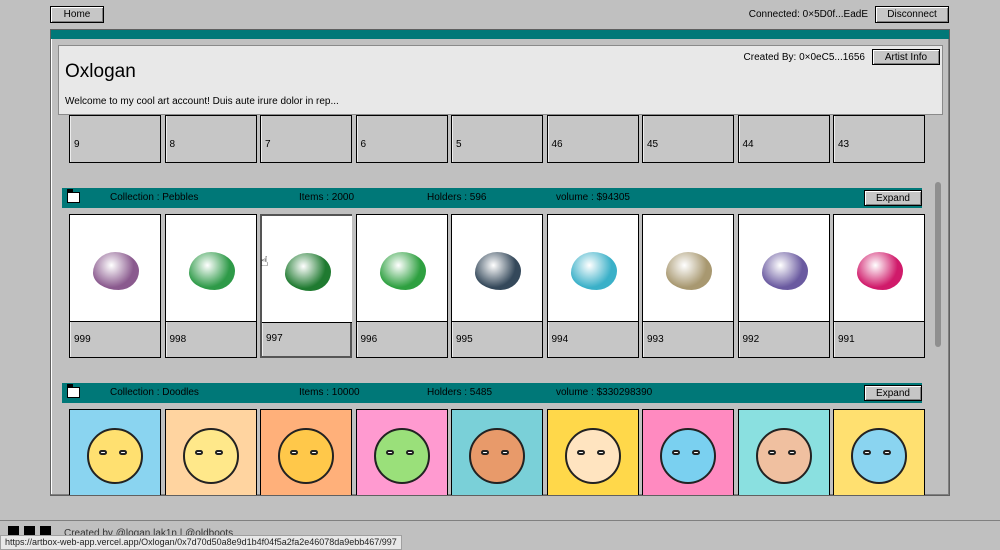 Image resolution: width=1000 pixels, height=550 pixels. I want to click on nft-number: 6, so click(363, 144).